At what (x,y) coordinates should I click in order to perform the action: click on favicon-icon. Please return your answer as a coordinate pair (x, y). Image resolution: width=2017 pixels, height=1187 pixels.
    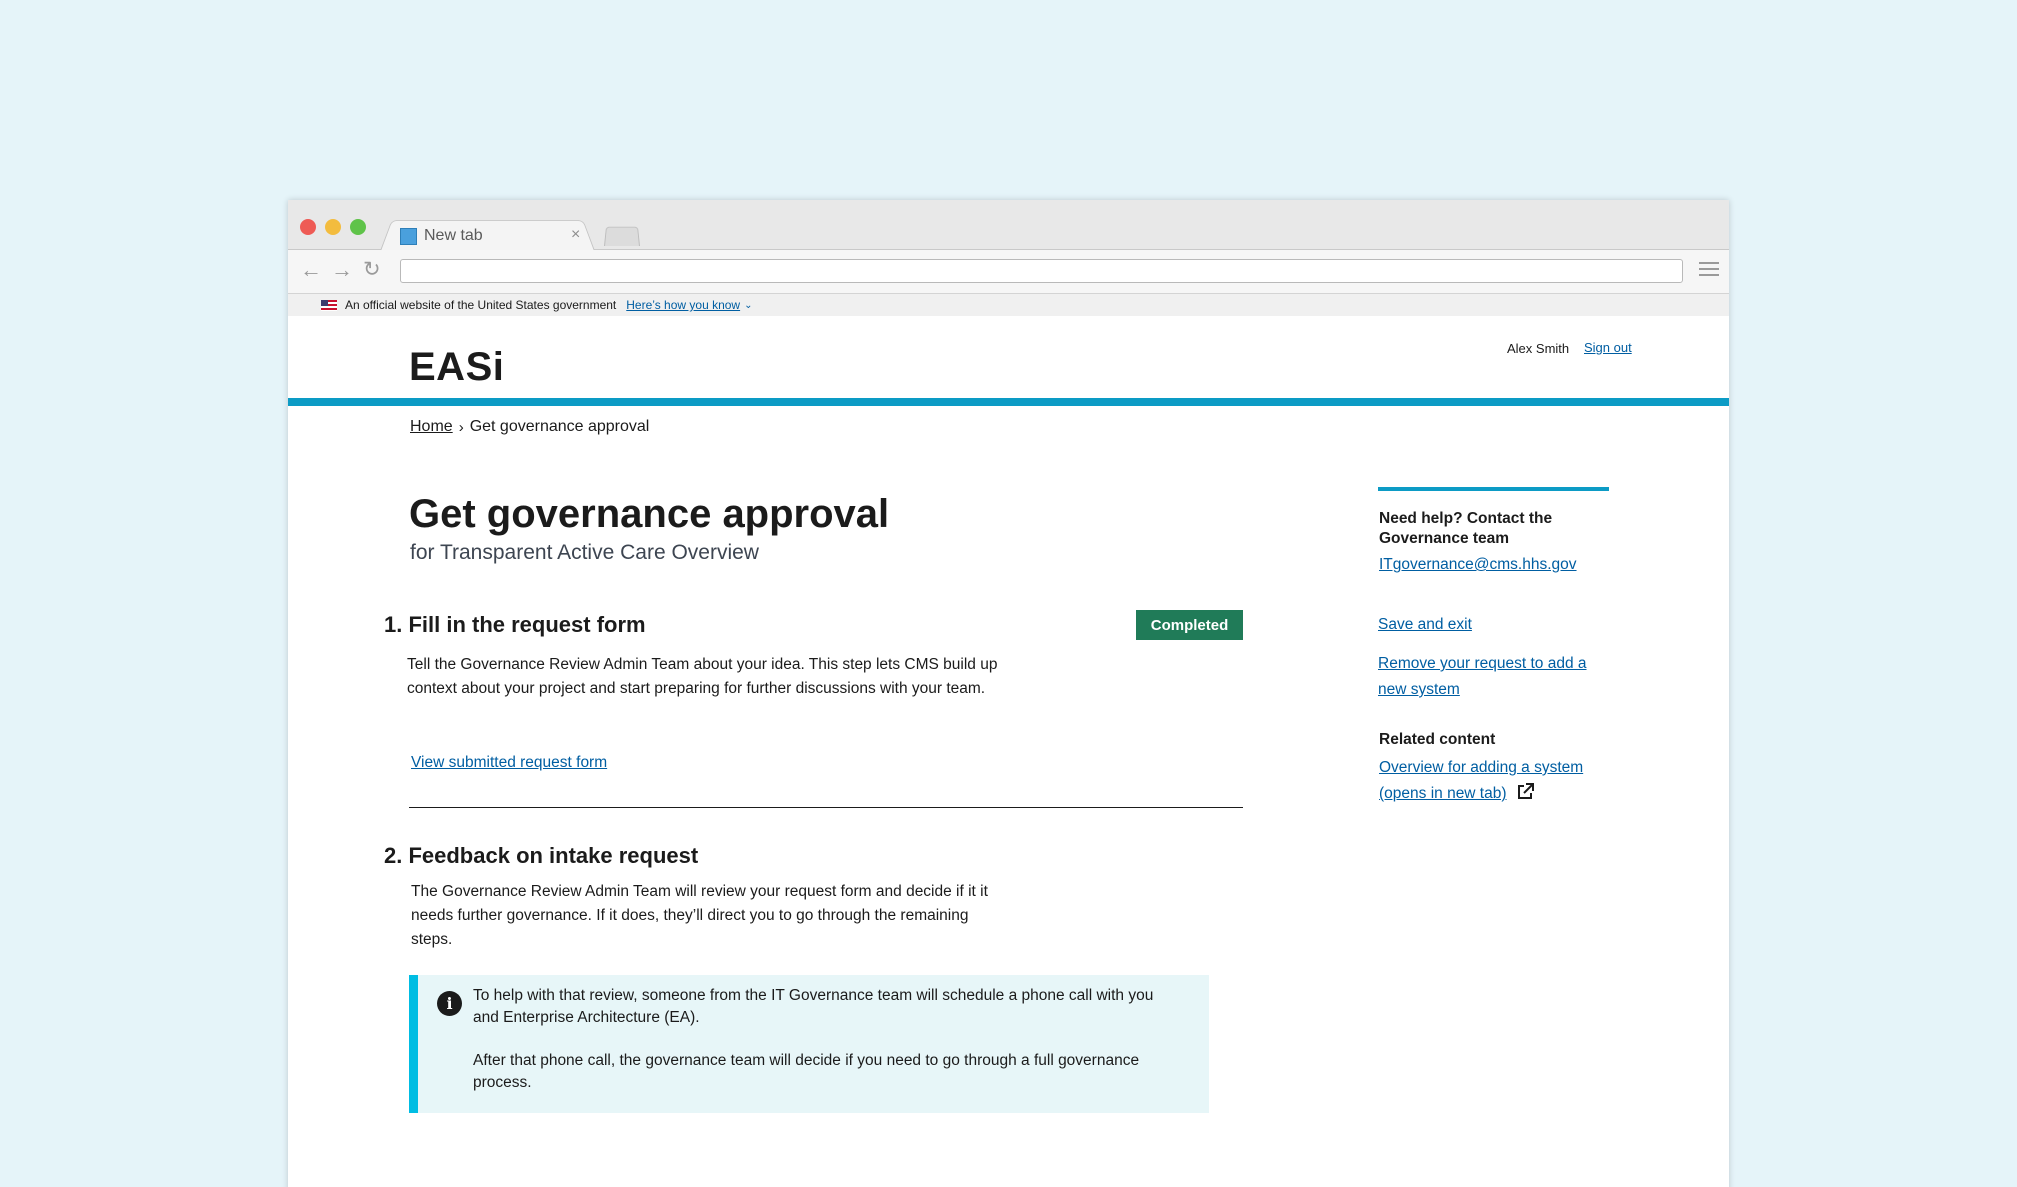
    Looking at the image, I should click on (408, 236).